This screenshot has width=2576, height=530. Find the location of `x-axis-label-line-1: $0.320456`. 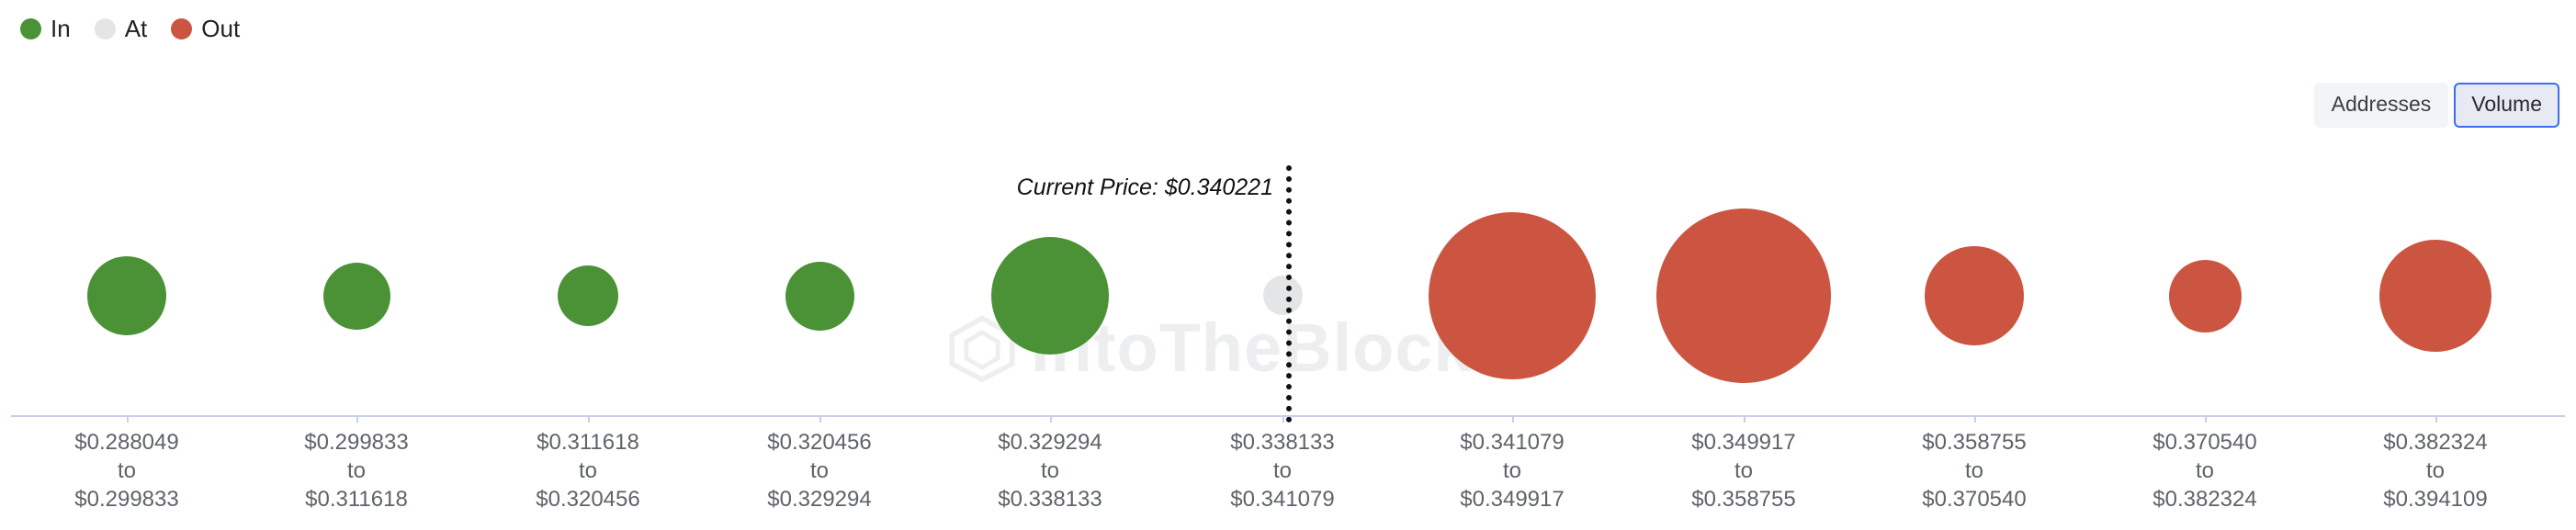

x-axis-label-line-1: $0.320456 is located at coordinates (819, 443).